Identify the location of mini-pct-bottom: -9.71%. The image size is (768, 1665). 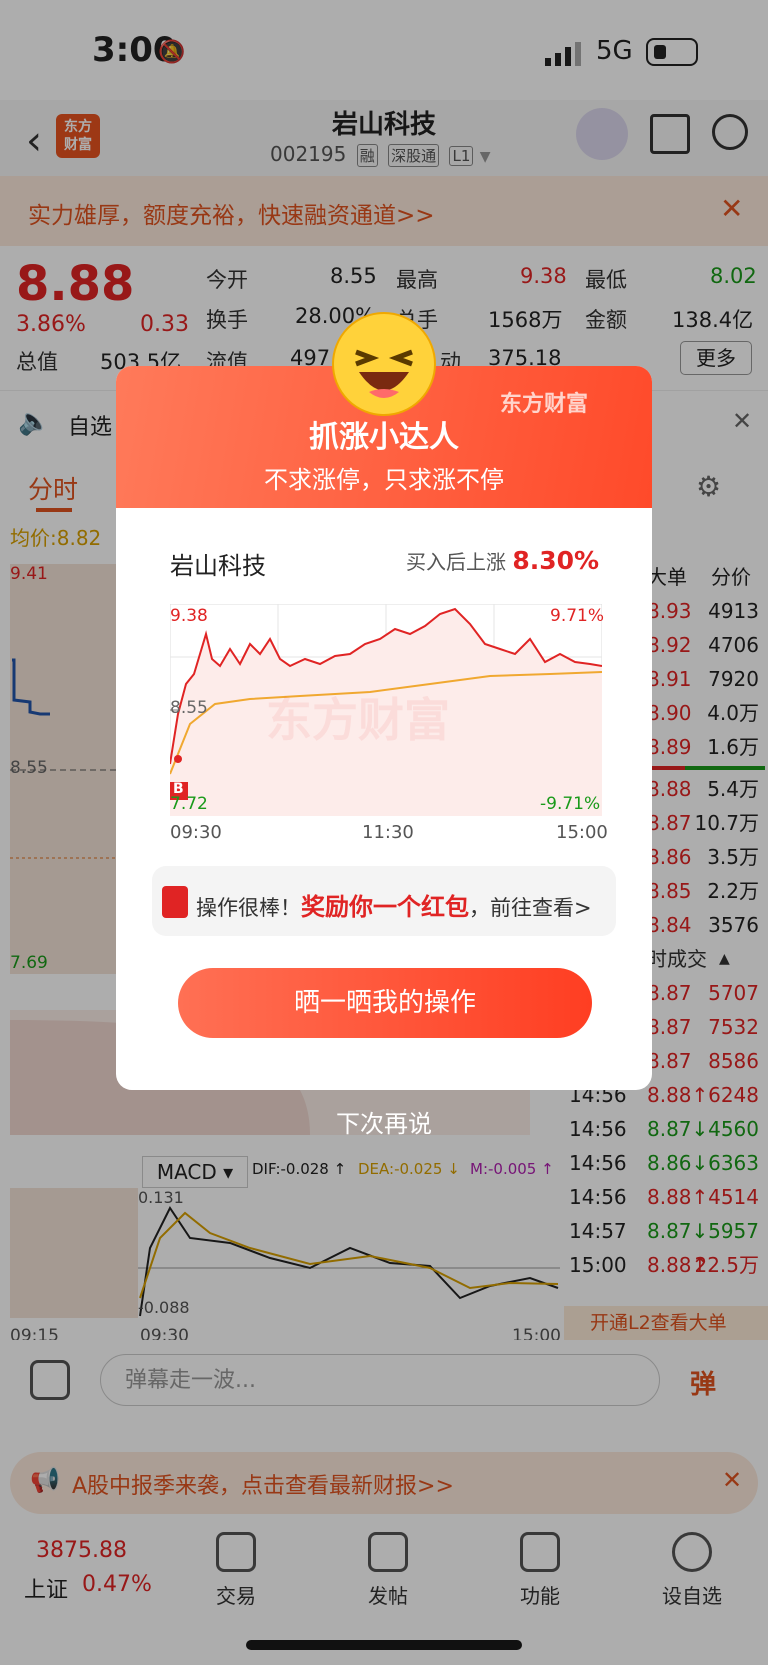
(570, 804).